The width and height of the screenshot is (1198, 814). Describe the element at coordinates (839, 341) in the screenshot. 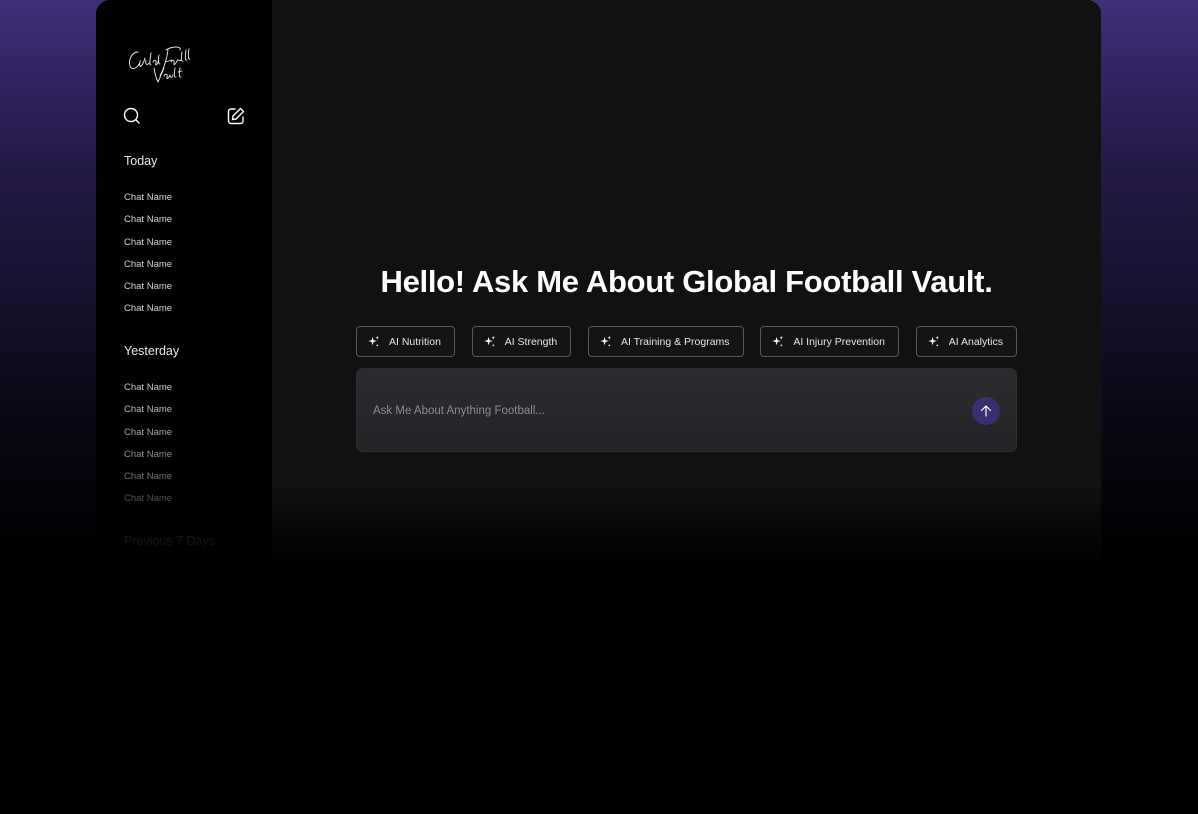

I see `chip-label: AI Injury Prevention` at that location.